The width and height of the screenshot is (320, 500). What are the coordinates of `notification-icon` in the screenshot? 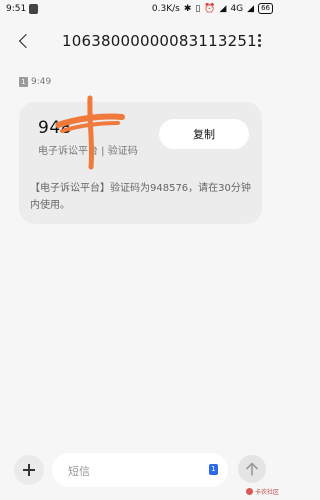 It's located at (33, 9).